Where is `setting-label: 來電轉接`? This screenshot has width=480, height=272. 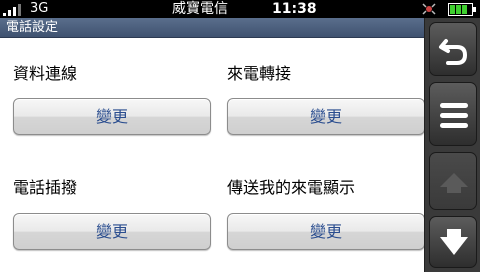
setting-label: 來電轉接 is located at coordinates (259, 73).